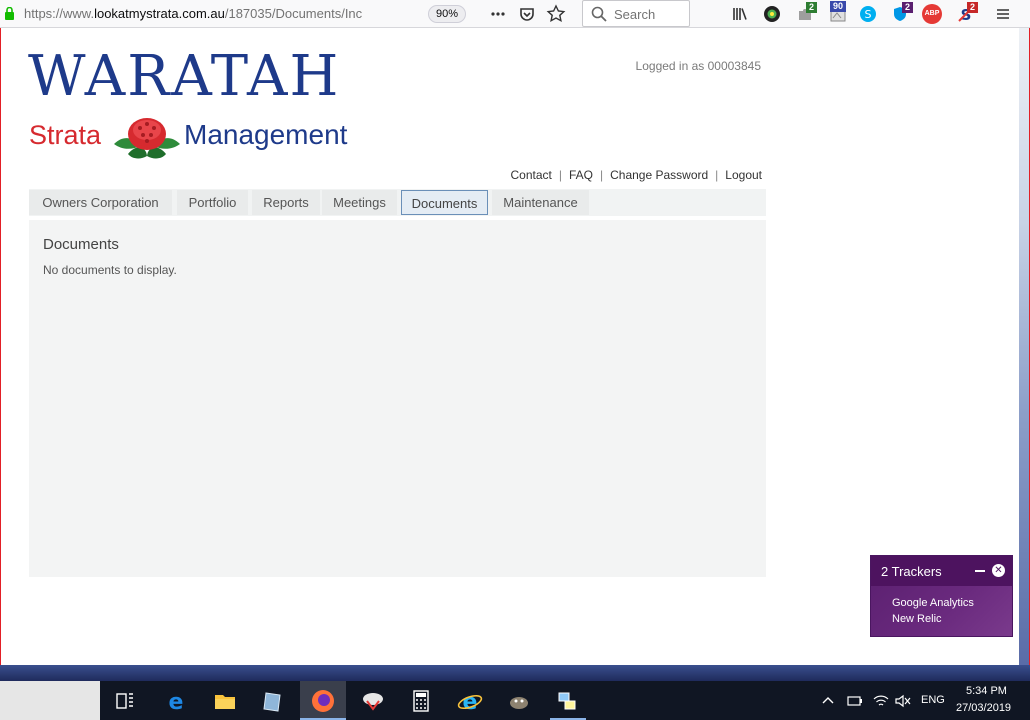 Image resolution: width=1030 pixels, height=720 pixels. I want to click on zoom-level-button: 90%, so click(447, 14).